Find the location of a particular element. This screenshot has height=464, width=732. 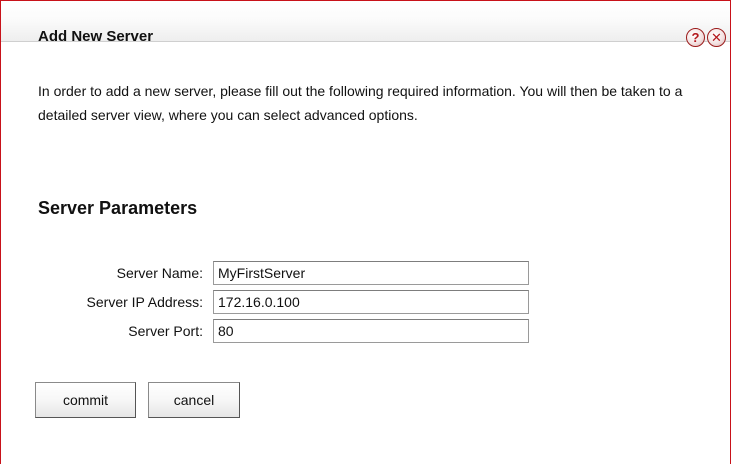

dialog-title: Add New Server is located at coordinates (96, 36).